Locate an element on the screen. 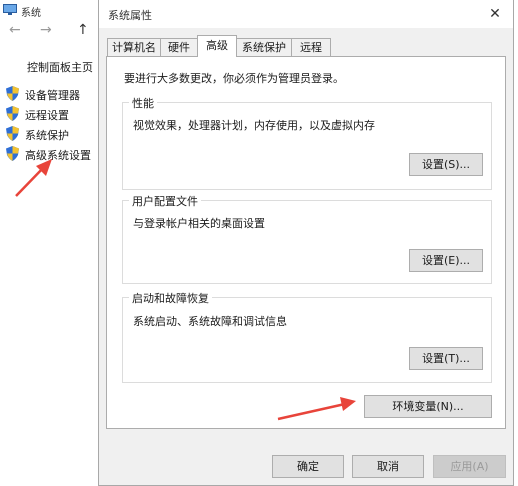  annotation-arrow-env-button is located at coordinates (316, 409).